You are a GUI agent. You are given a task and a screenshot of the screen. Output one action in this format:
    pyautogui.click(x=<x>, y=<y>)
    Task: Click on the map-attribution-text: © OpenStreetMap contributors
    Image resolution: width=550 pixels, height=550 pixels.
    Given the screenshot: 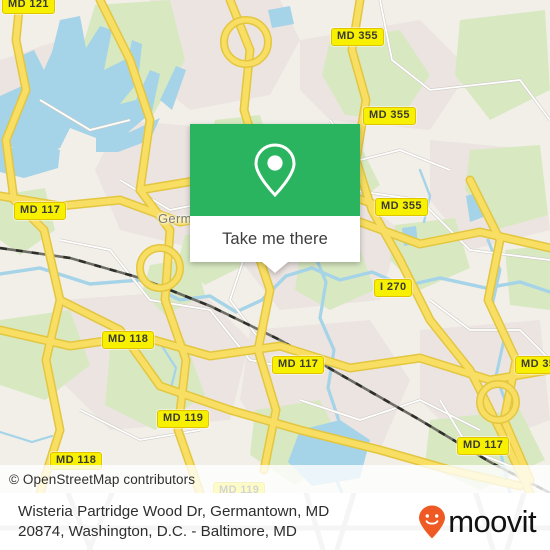 What is the action you would take?
    pyautogui.click(x=102, y=479)
    